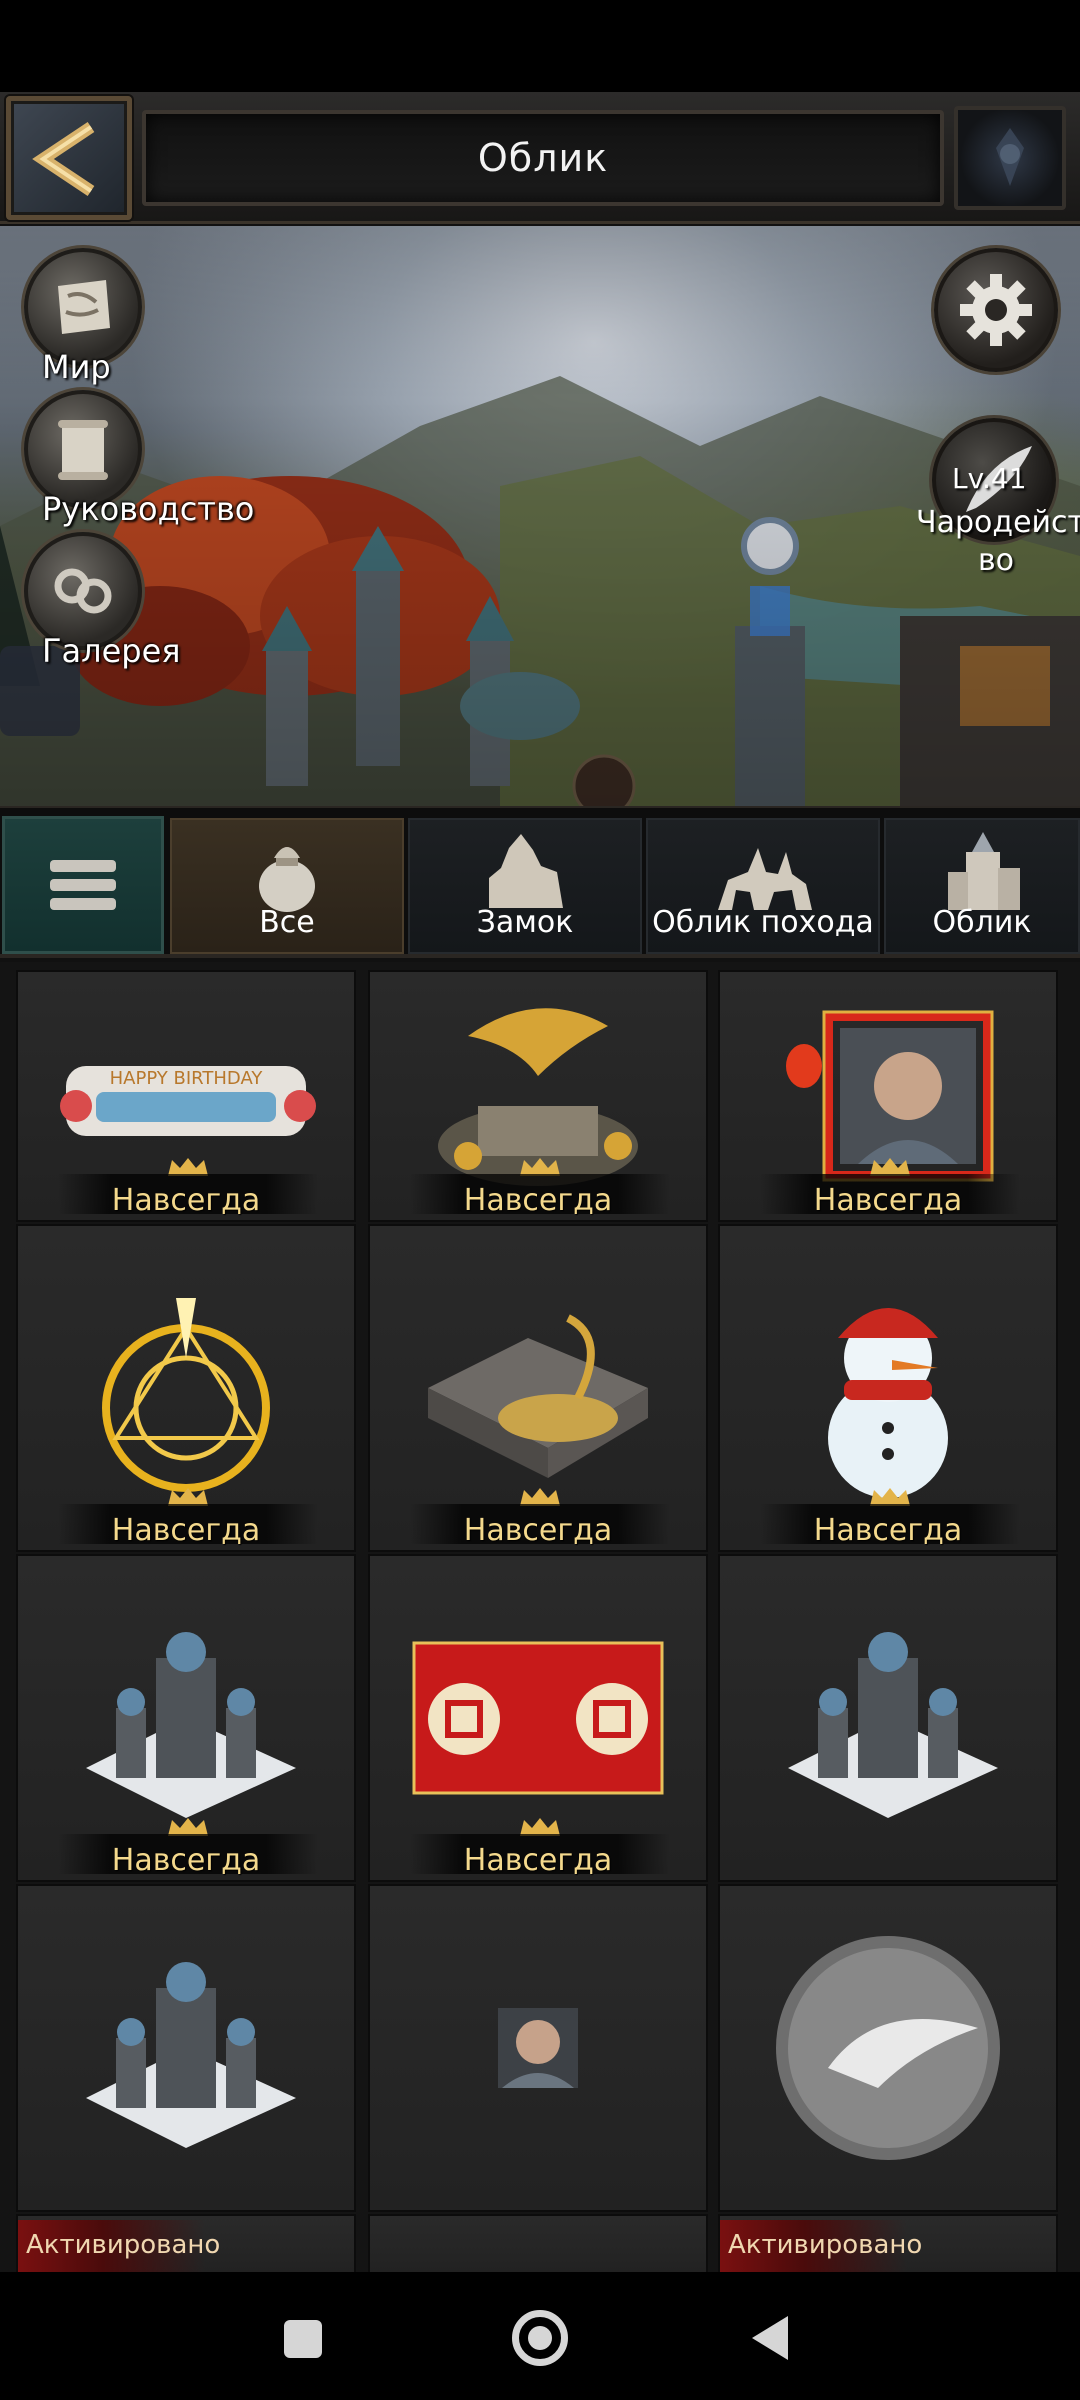 Image resolution: width=1080 pixels, height=2400 pixels. I want to click on back-triangle-icon, so click(770, 2338).